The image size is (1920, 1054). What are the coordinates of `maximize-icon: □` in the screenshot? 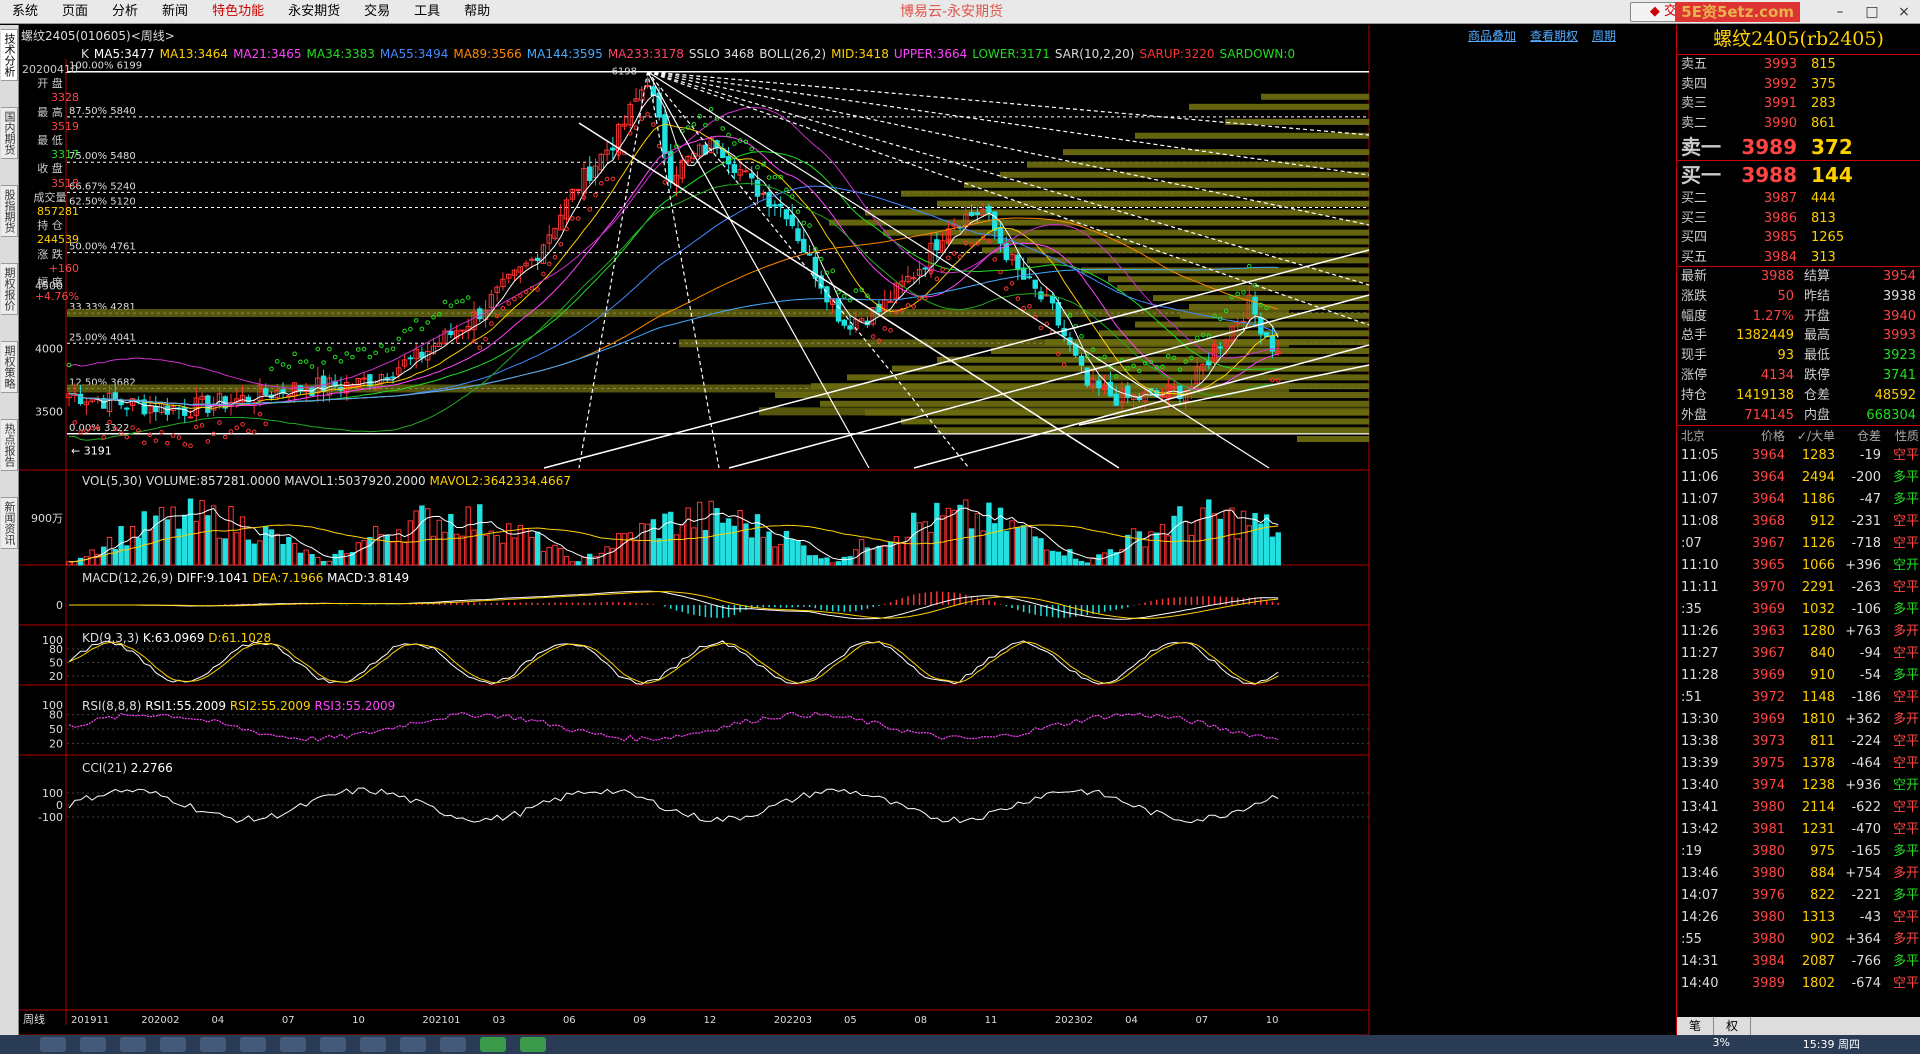 It's located at (1872, 12).